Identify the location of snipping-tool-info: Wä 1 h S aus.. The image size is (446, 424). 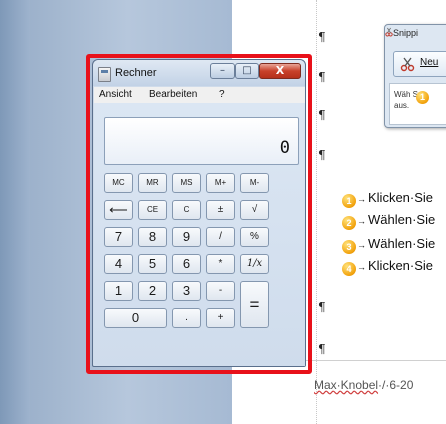
(417, 104).